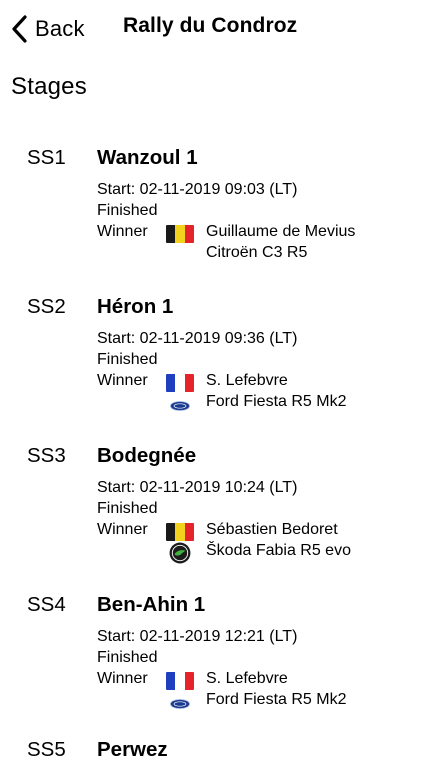 The height and width of the screenshot is (768, 422). I want to click on section-title-stages: Stages, so click(49, 86).